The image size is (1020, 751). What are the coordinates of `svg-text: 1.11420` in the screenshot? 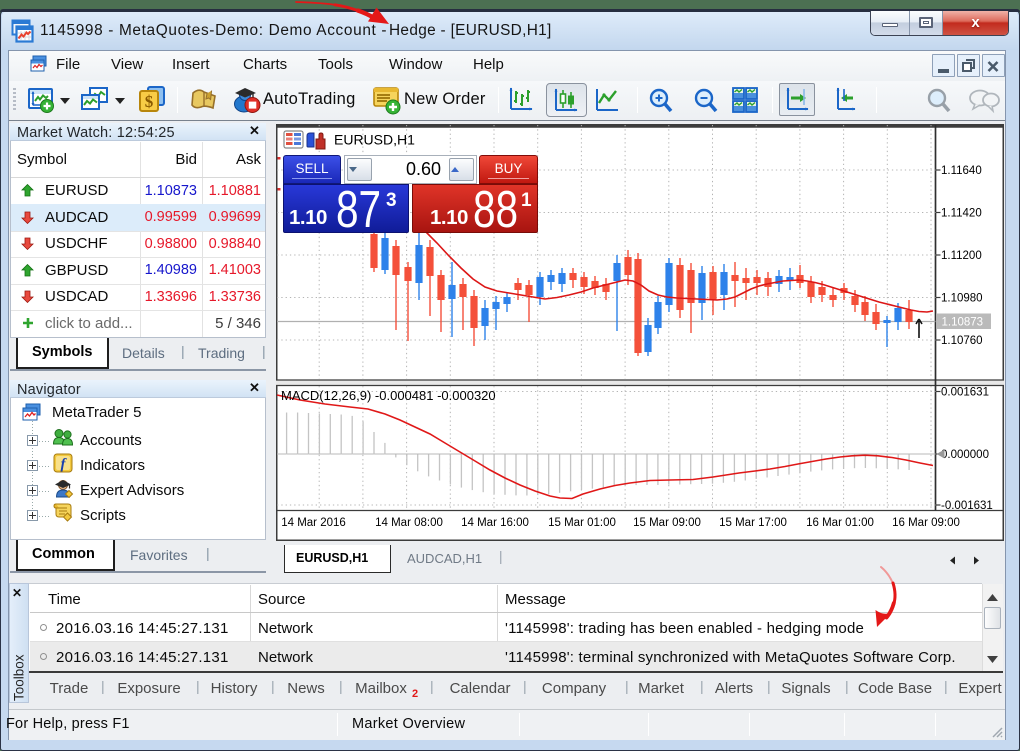 It's located at (961, 214).